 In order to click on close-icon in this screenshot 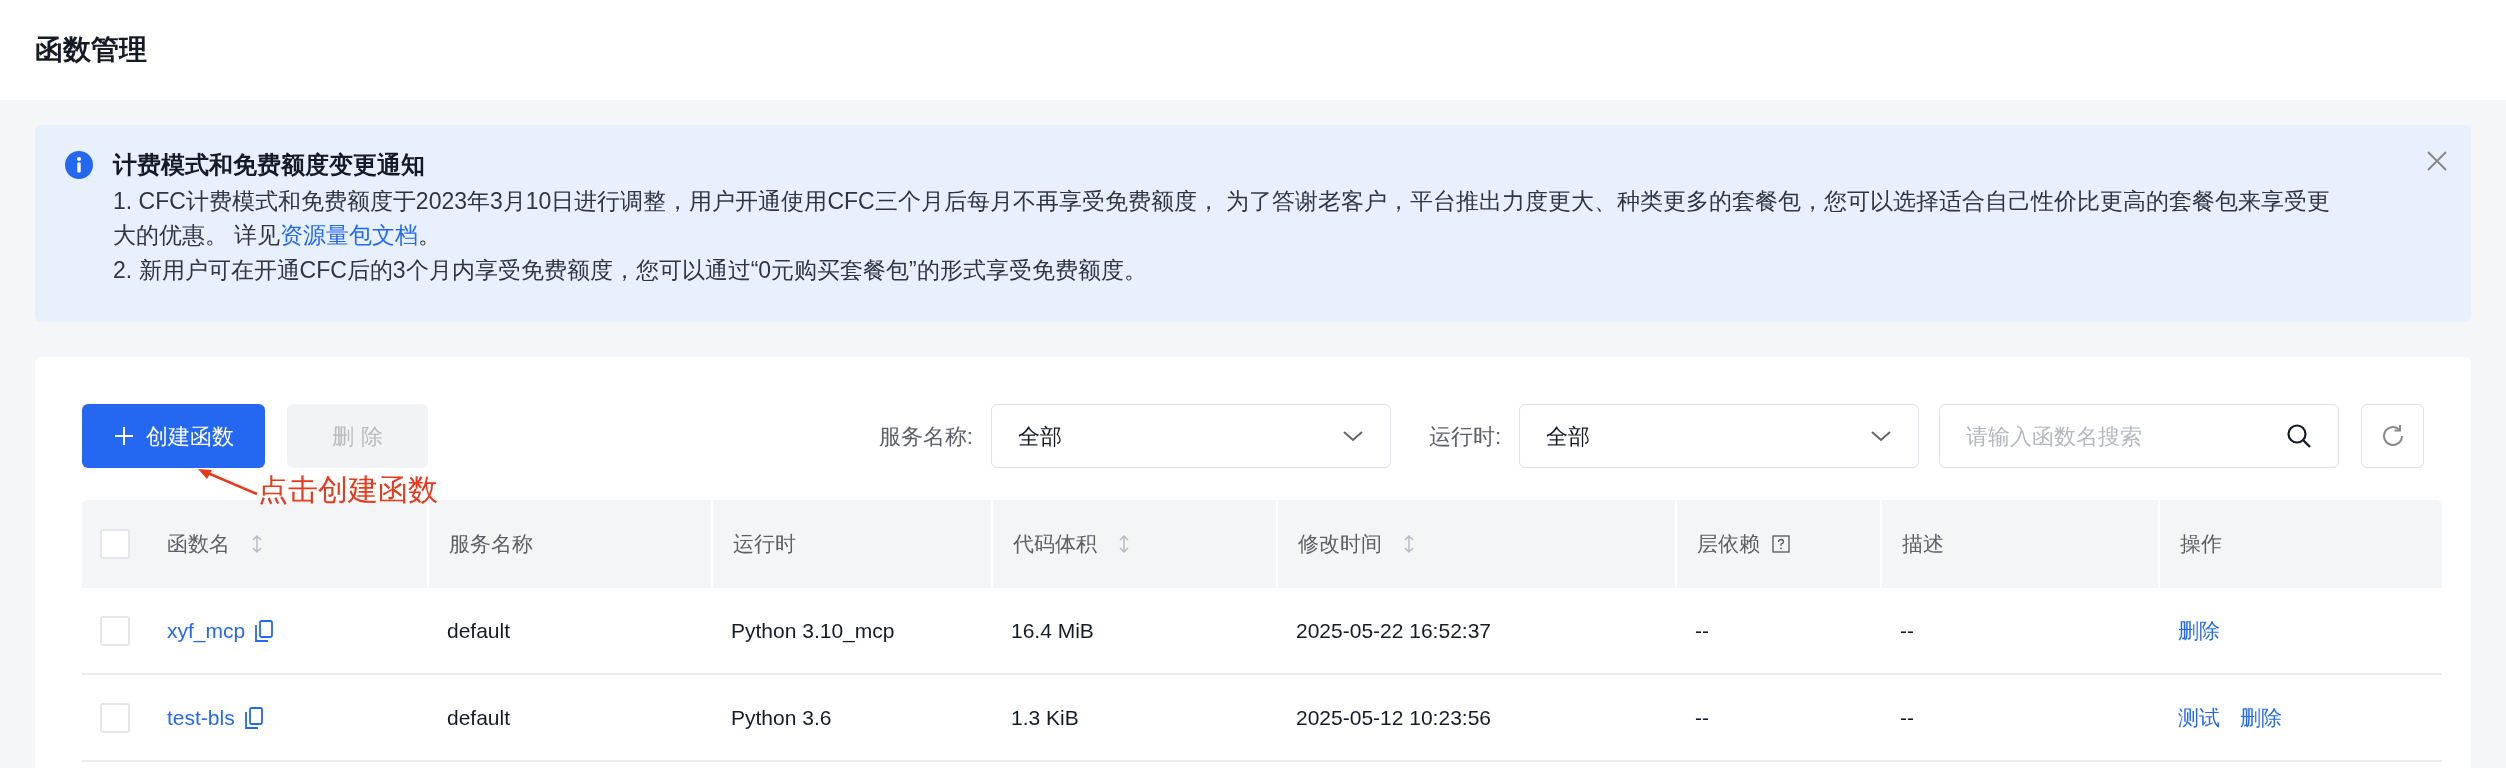, I will do `click(2437, 161)`.